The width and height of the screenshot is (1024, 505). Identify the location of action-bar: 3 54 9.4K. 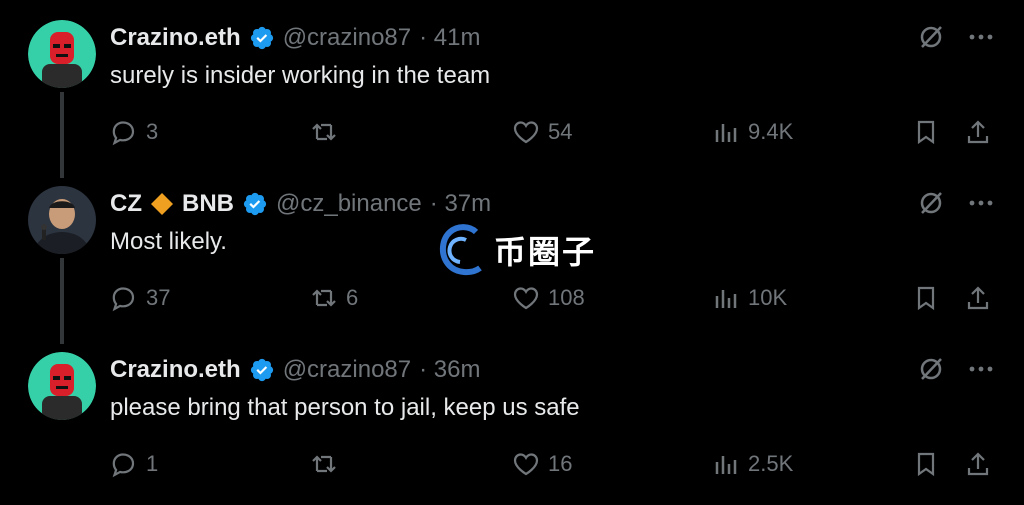
(552, 133).